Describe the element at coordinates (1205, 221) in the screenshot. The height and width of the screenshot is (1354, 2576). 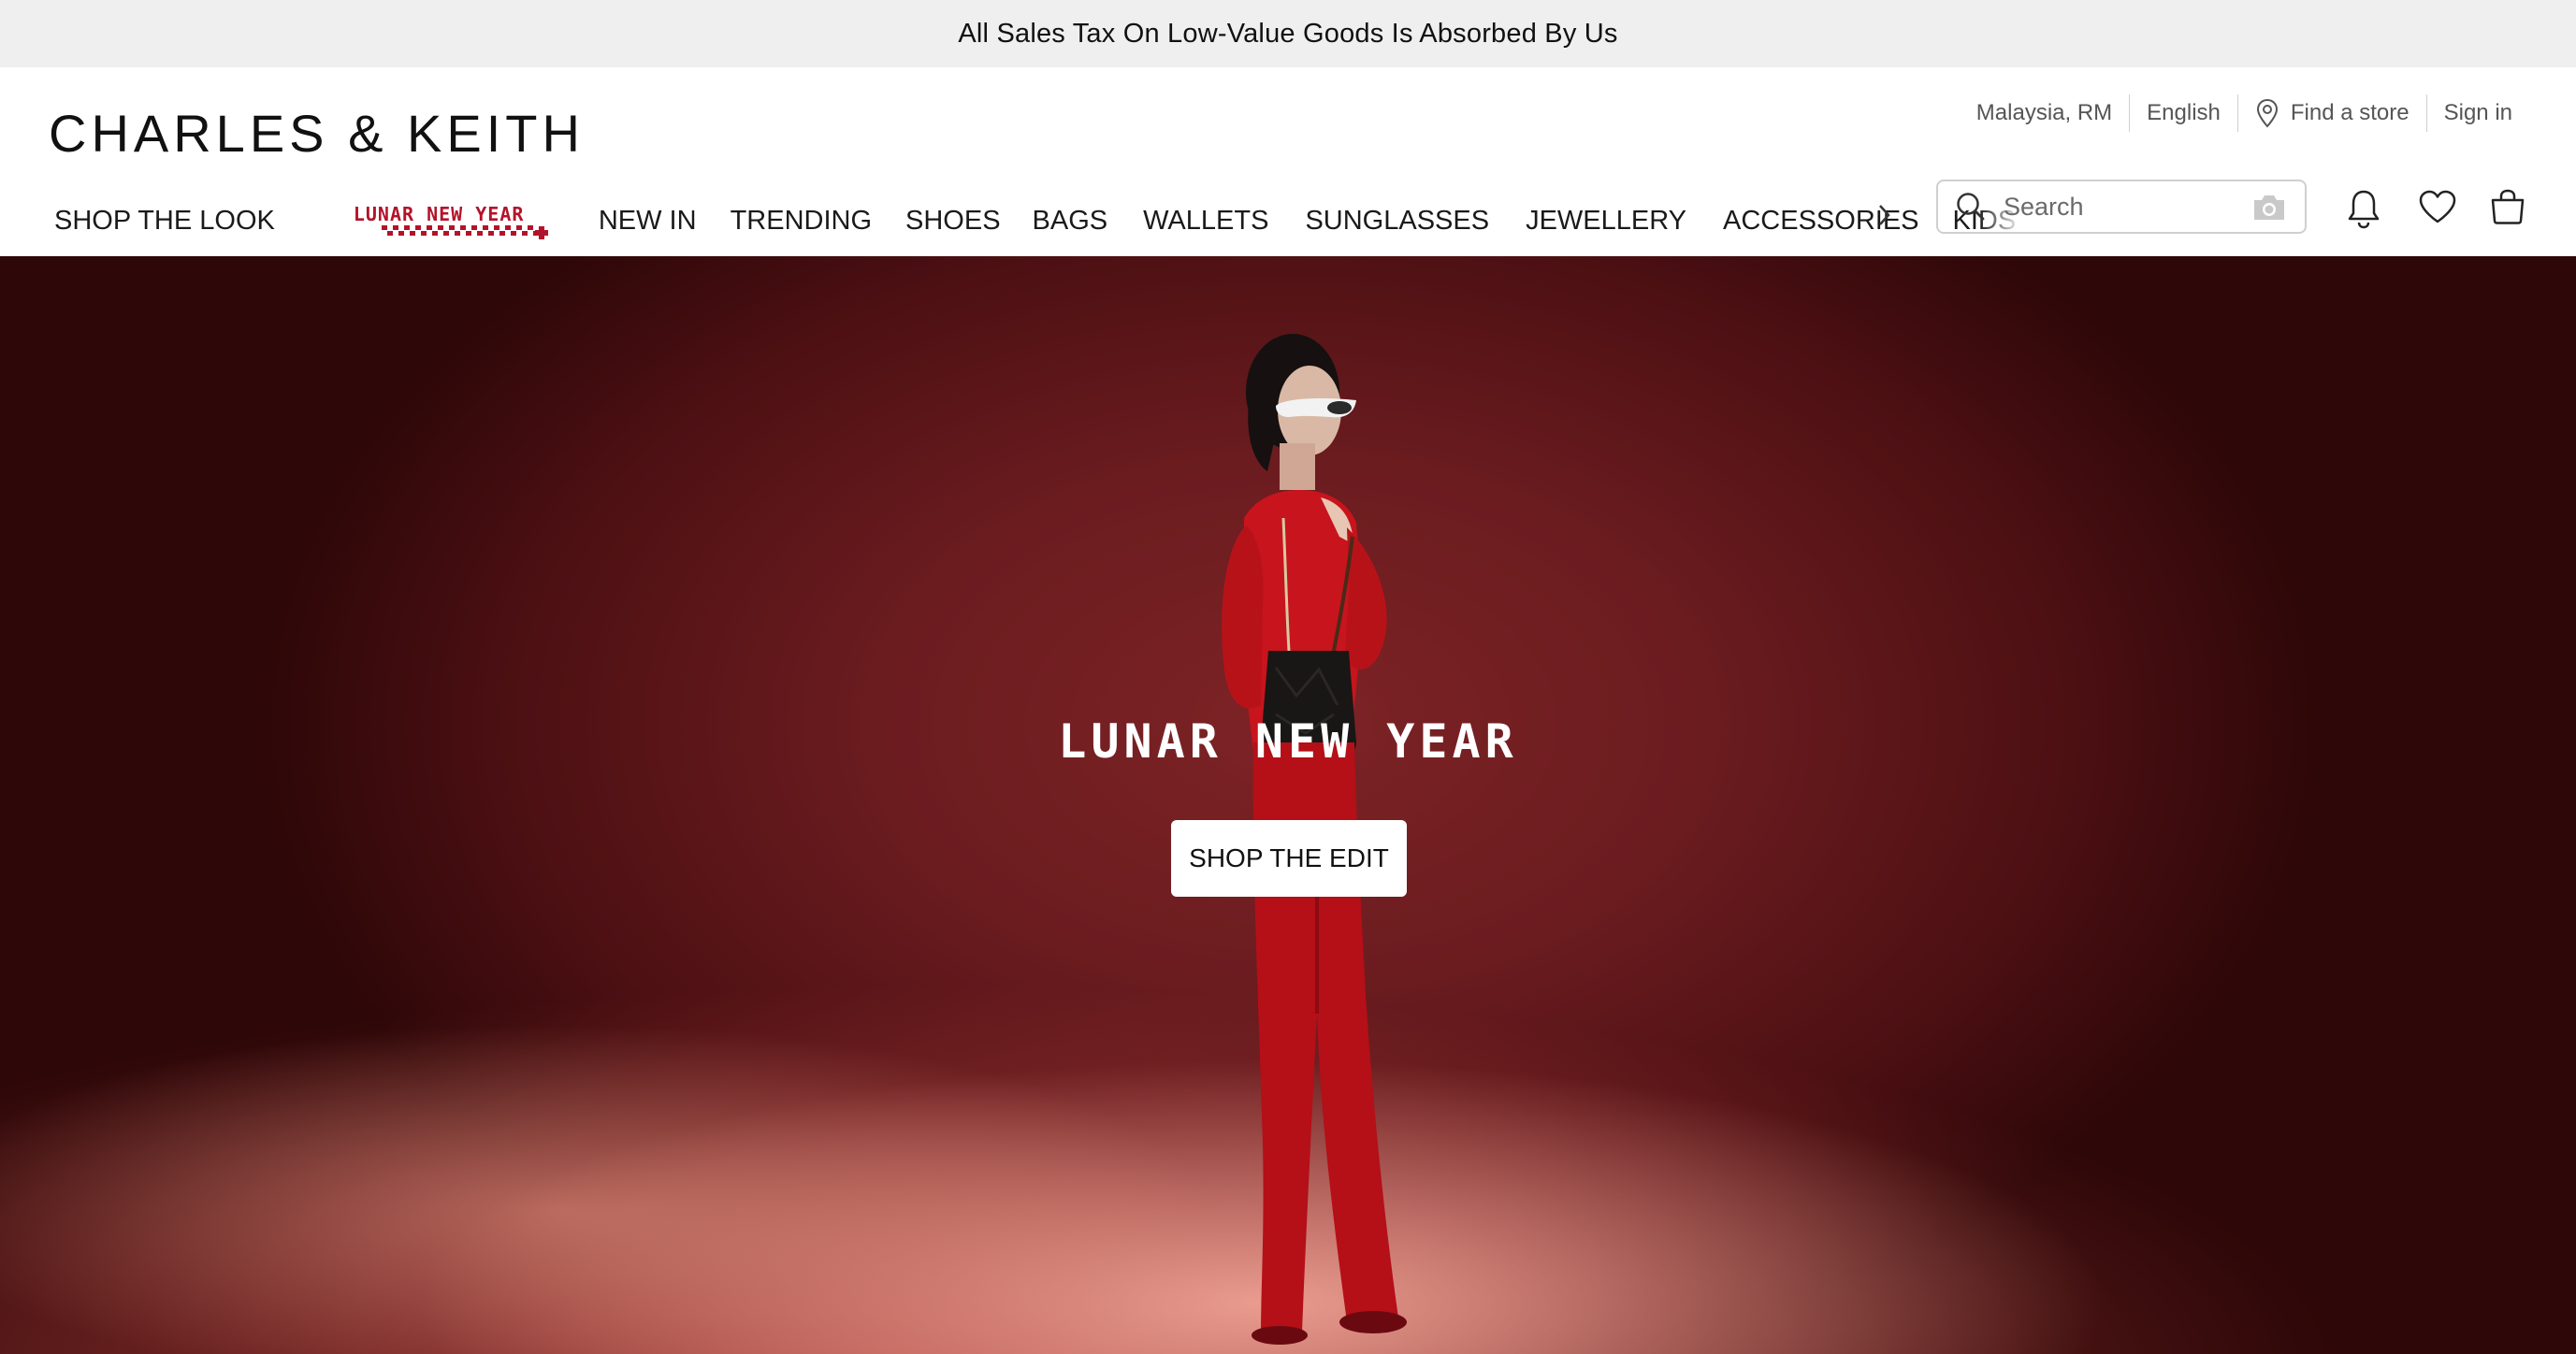
I see `nav-wallets: WALLETS` at that location.